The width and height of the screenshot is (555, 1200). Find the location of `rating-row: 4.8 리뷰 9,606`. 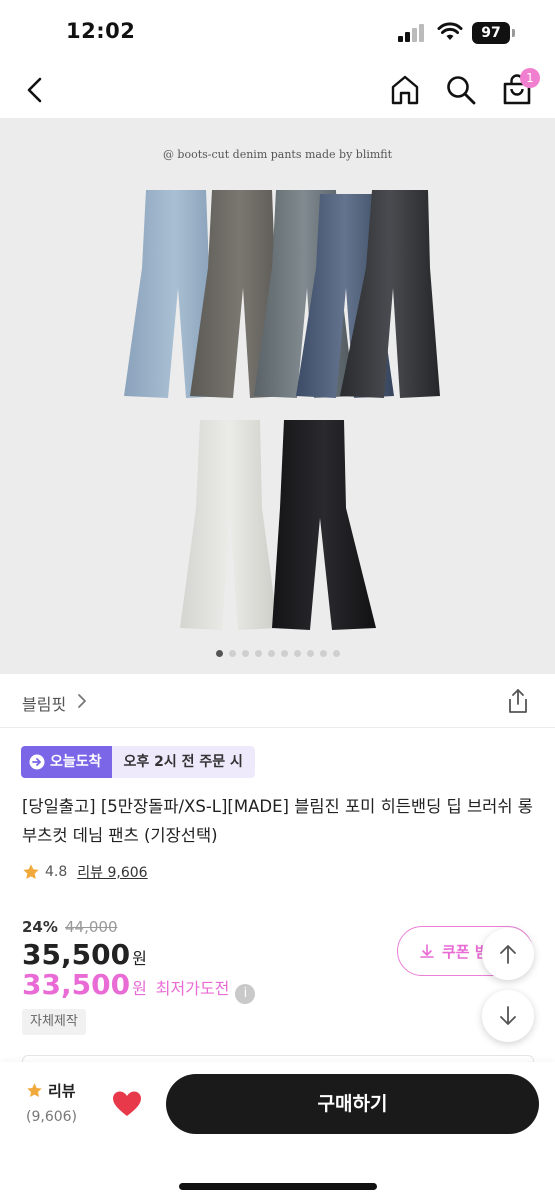

rating-row: 4.8 리뷰 9,606 is located at coordinates (85, 872).